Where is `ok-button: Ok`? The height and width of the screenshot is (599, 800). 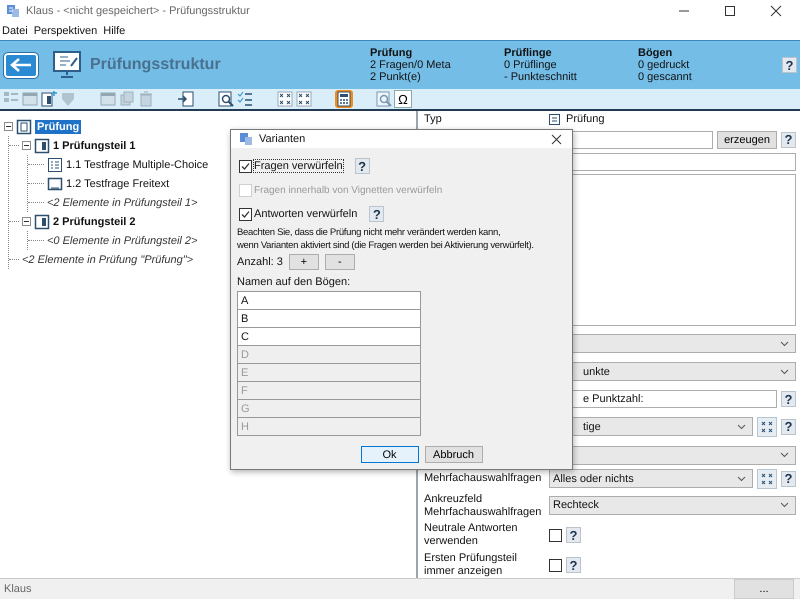 ok-button: Ok is located at coordinates (389, 454).